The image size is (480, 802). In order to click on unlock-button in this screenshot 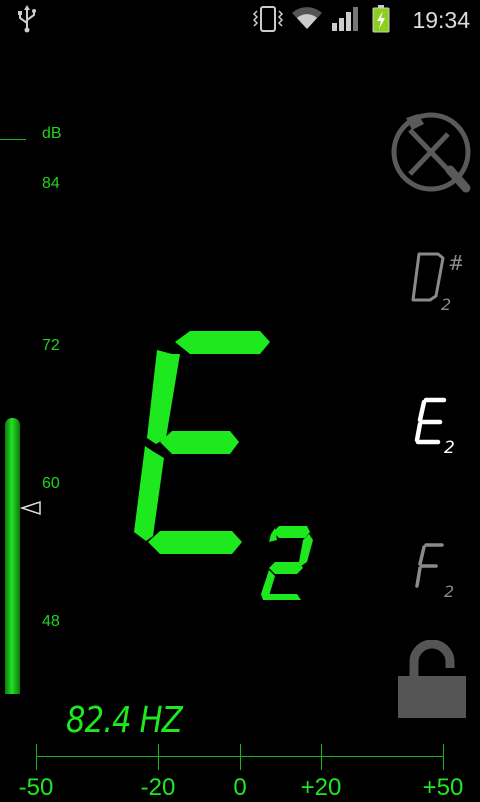, I will do `click(432, 680)`.